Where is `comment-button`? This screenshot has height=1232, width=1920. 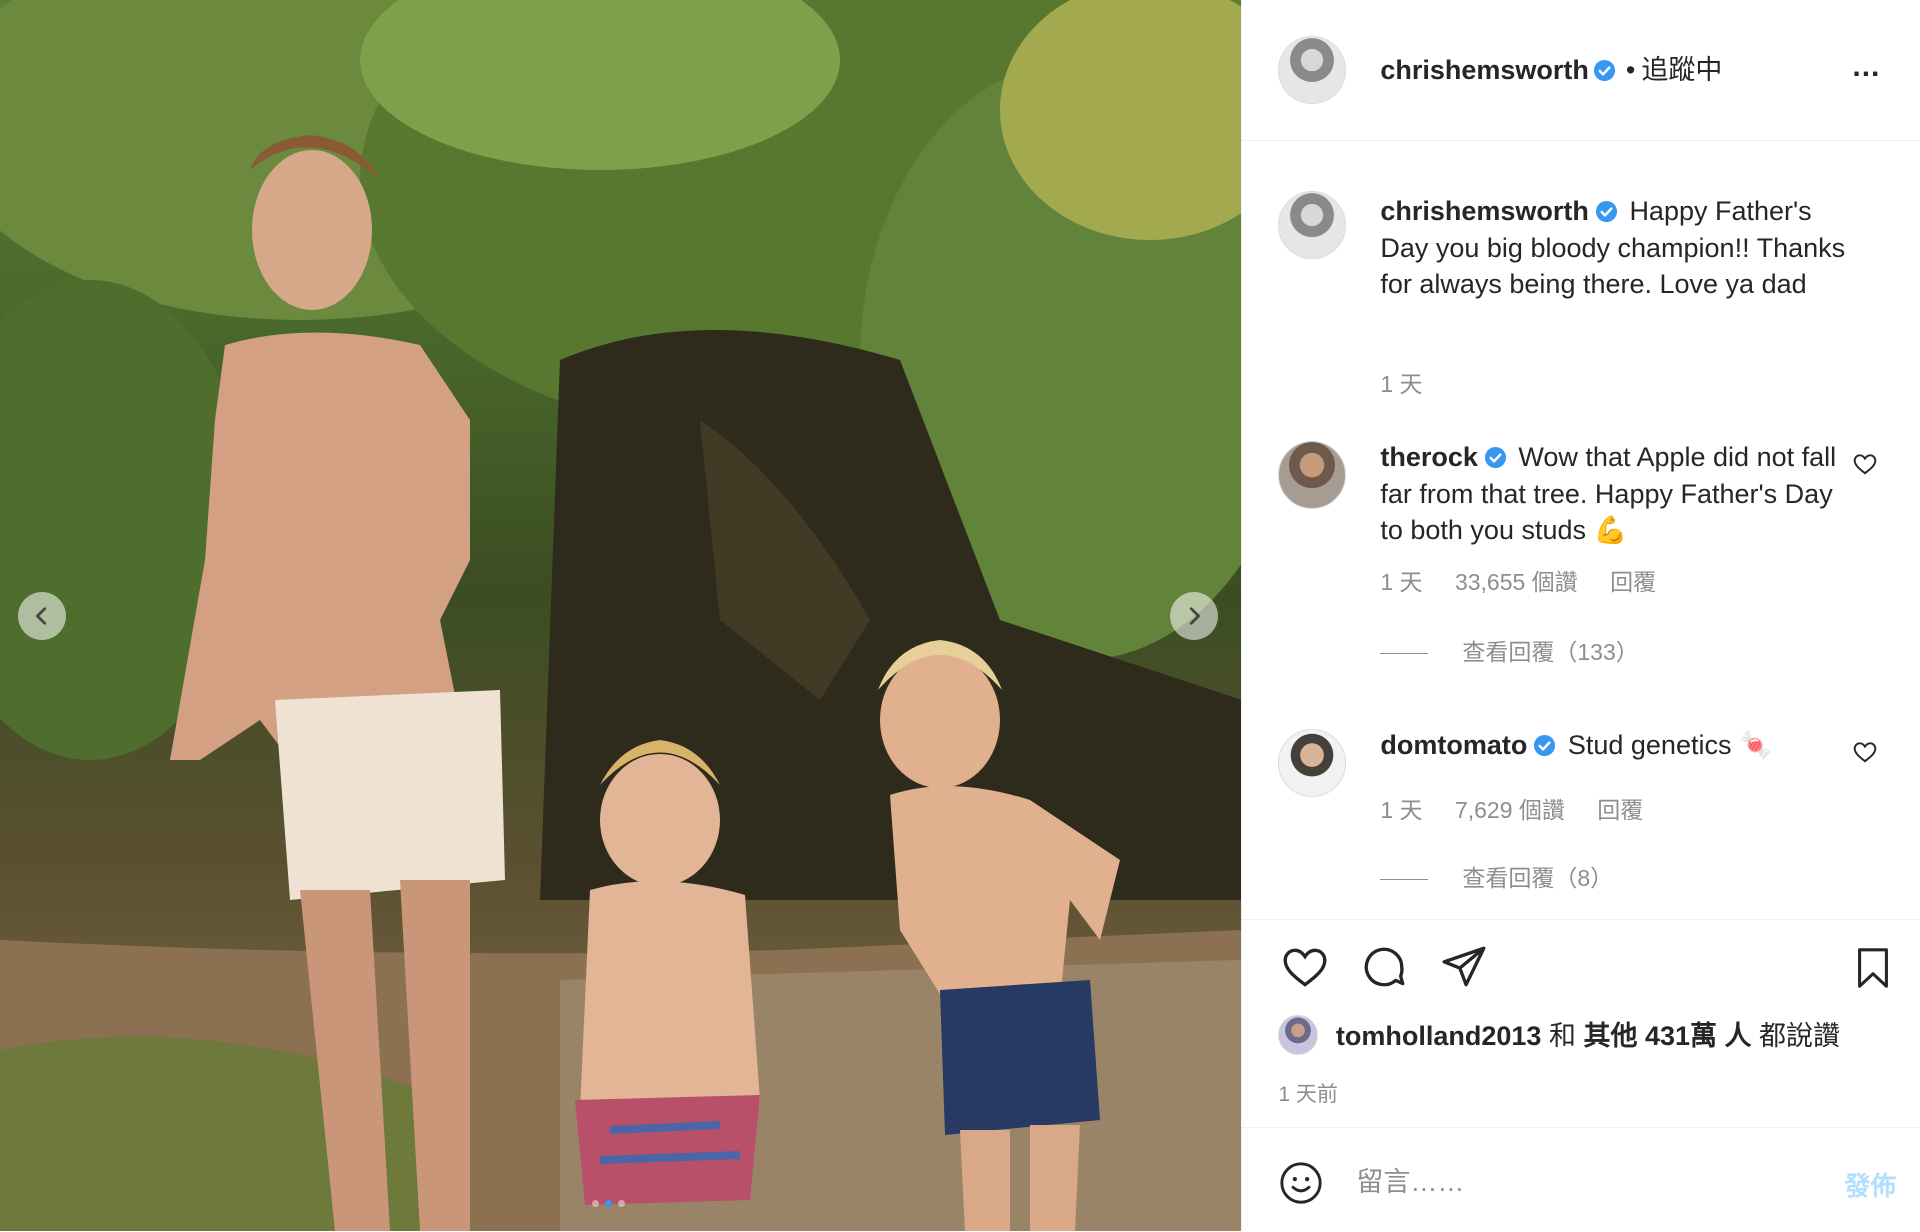 comment-button is located at coordinates (1384, 969).